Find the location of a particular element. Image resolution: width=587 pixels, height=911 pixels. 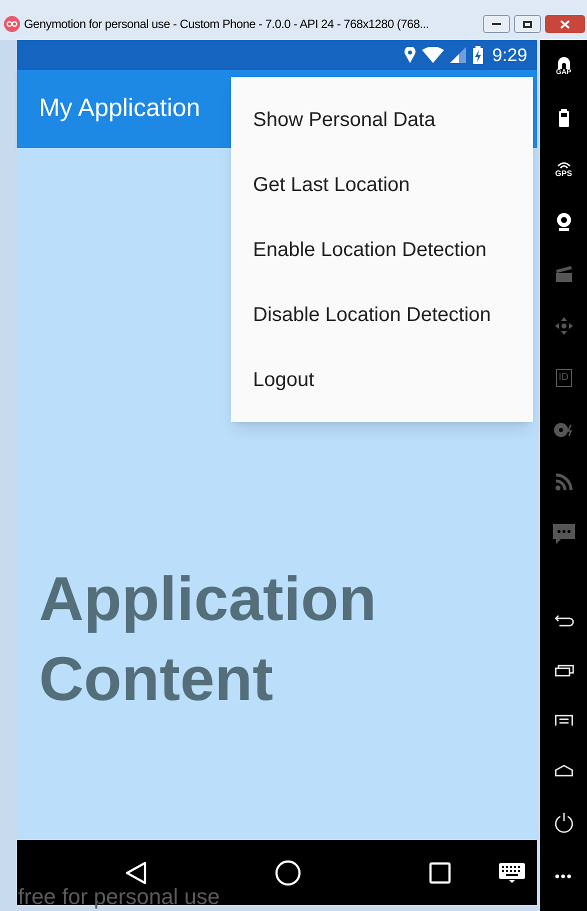

gps-button: GPS is located at coordinates (563, 170).